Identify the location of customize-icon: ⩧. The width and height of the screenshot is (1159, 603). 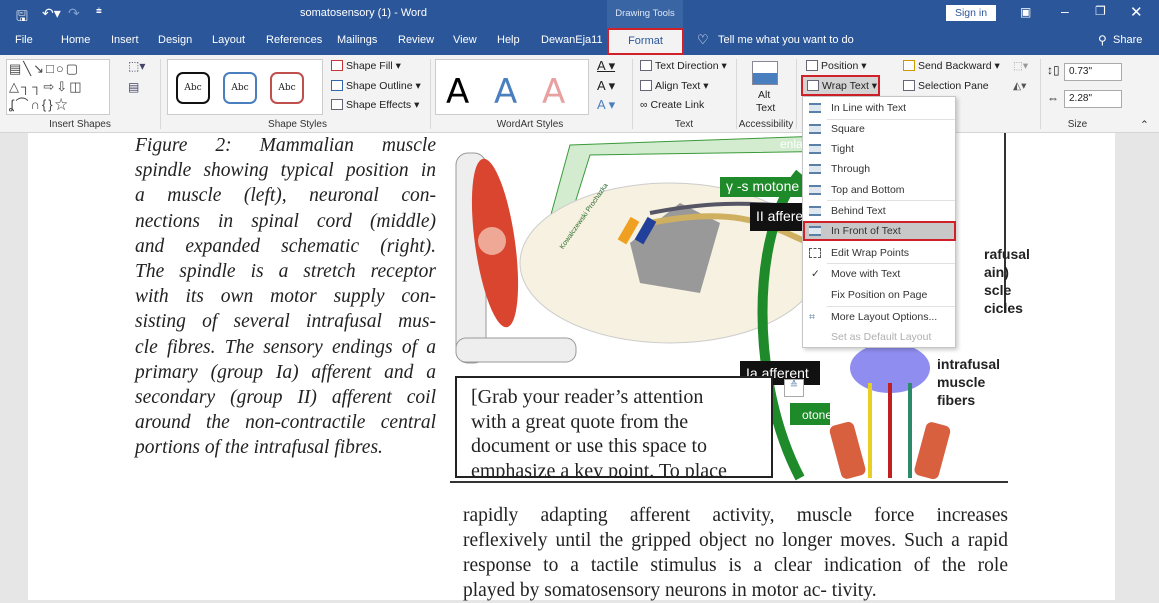
(99, 11).